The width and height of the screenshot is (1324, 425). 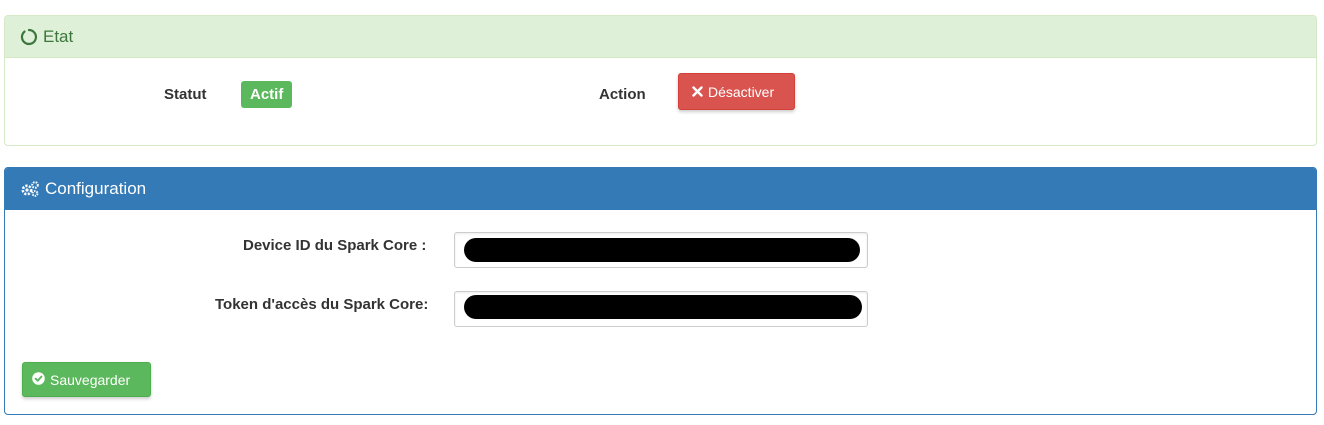 I want to click on save-button-label: Sauvegarder, so click(x=90, y=379).